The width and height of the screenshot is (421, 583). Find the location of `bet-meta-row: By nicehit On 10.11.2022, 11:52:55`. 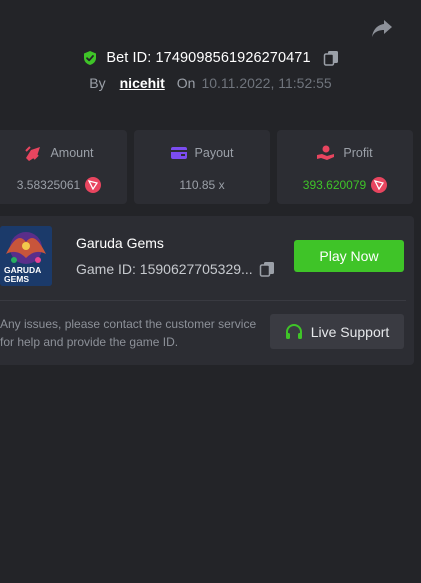

bet-meta-row: By nicehit On 10.11.2022, 11:52:55 is located at coordinates (210, 83).